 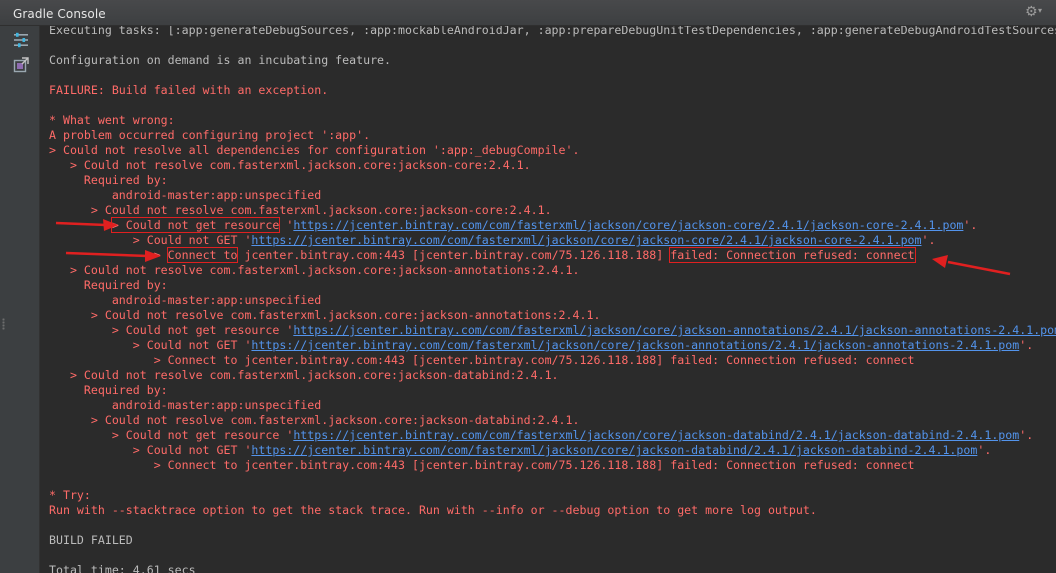 I want to click on gear-icon: ⚙ ▾, so click(x=1036, y=12).